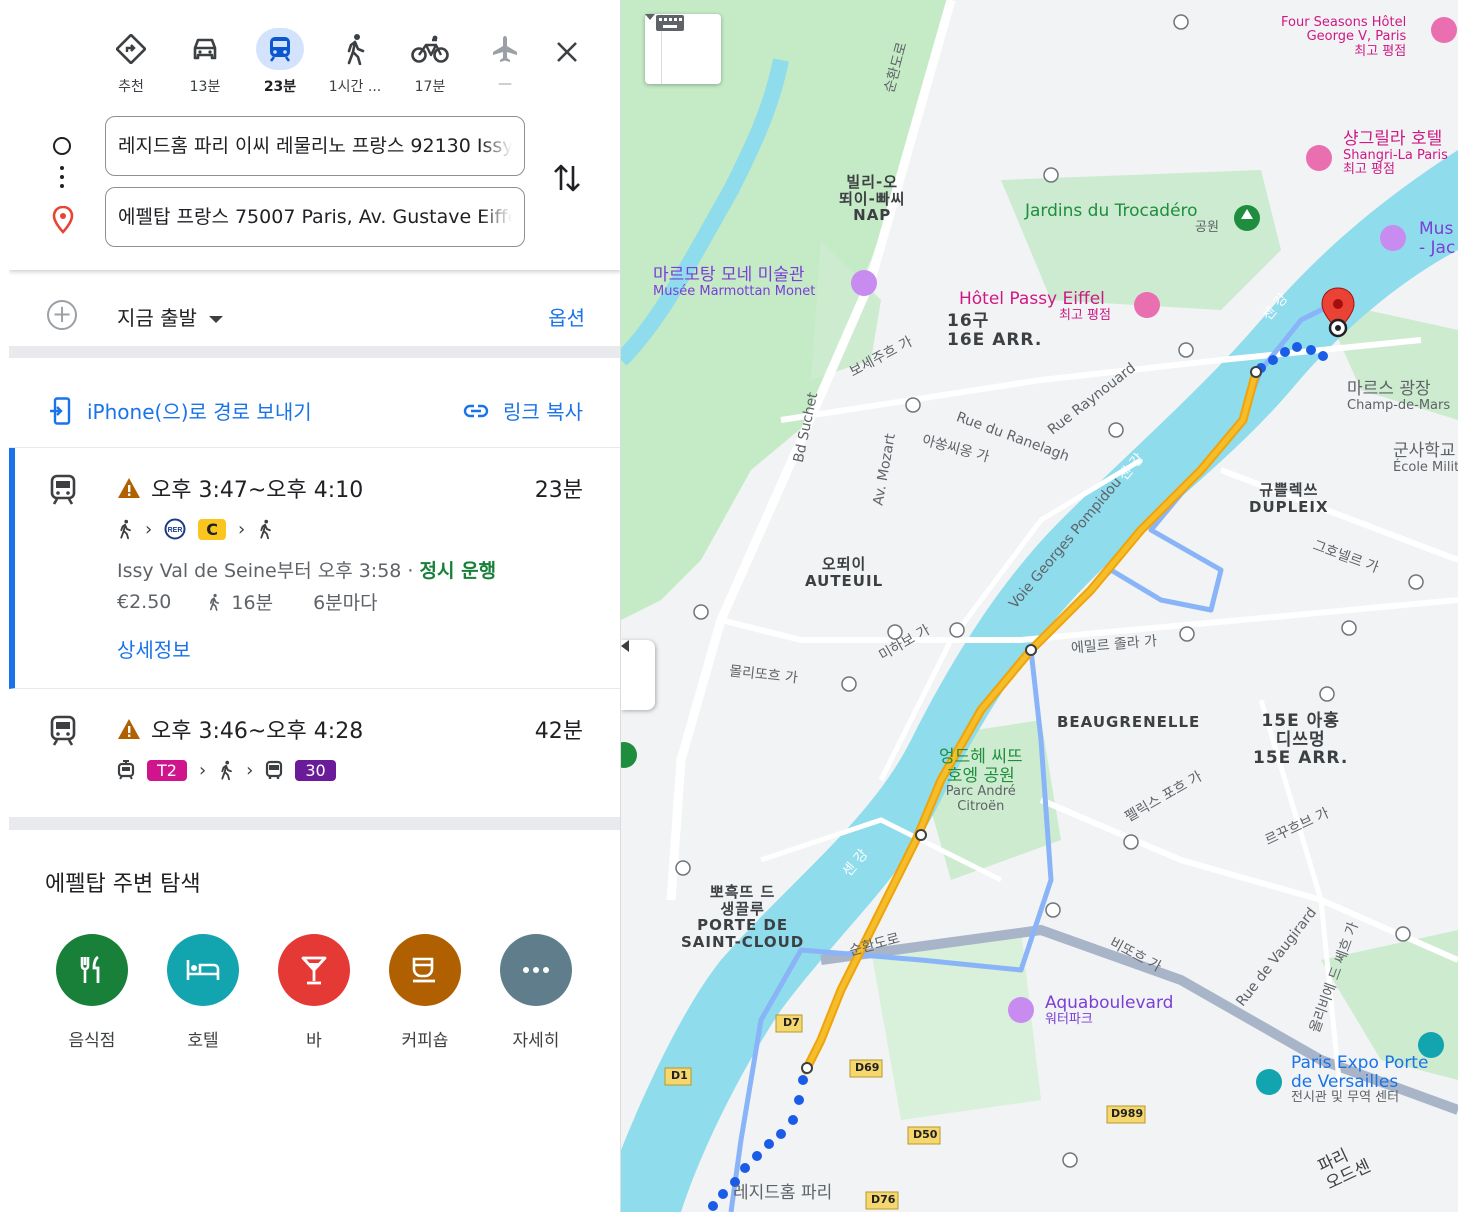 The width and height of the screenshot is (1458, 1212). I want to click on send-row: iPhone(으)로 경로 보내기 링크 복사, so click(314, 409).